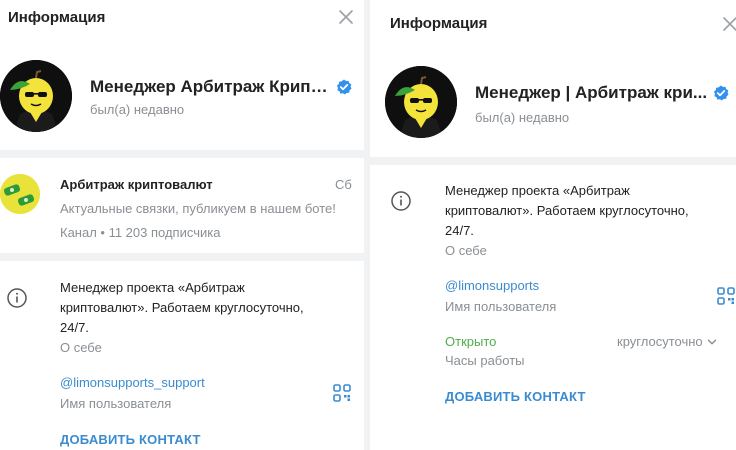 The width and height of the screenshot is (736, 450). Describe the element at coordinates (132, 382) in the screenshot. I see `username-link: @limonsupports_support` at that location.